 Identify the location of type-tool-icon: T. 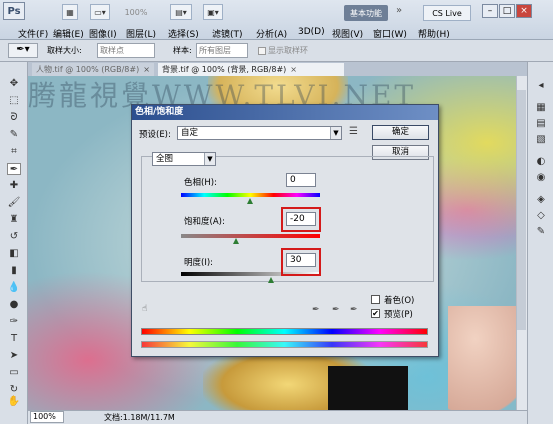
(14, 339).